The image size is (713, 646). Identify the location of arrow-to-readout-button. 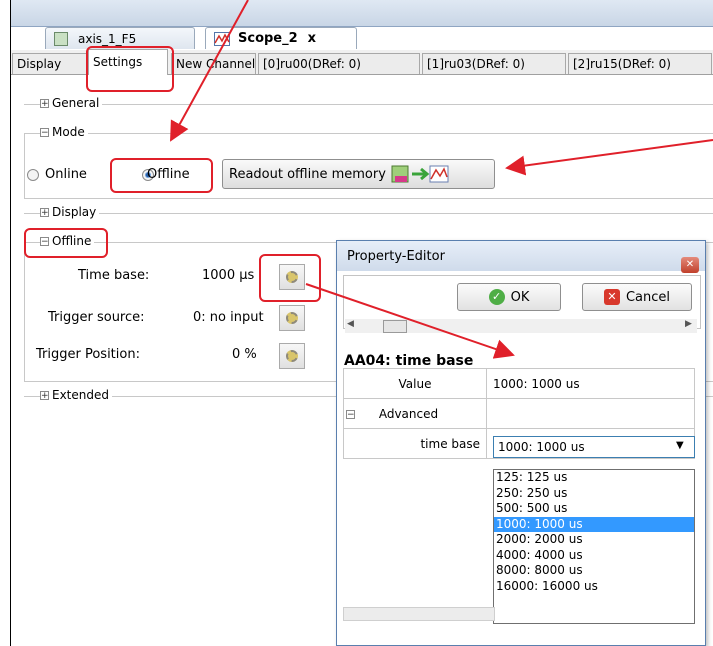
(609, 157).